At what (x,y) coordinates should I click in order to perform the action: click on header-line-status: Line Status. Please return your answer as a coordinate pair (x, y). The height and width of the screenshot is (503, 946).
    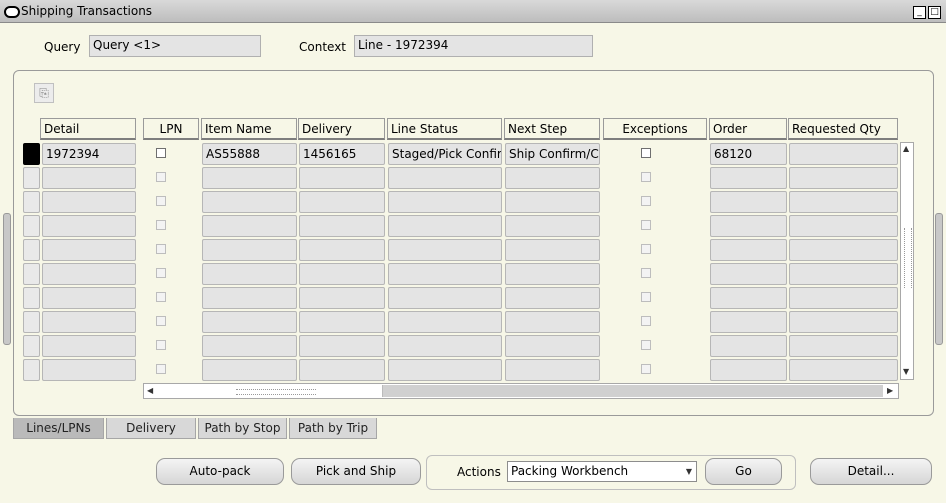
    Looking at the image, I should click on (444, 129).